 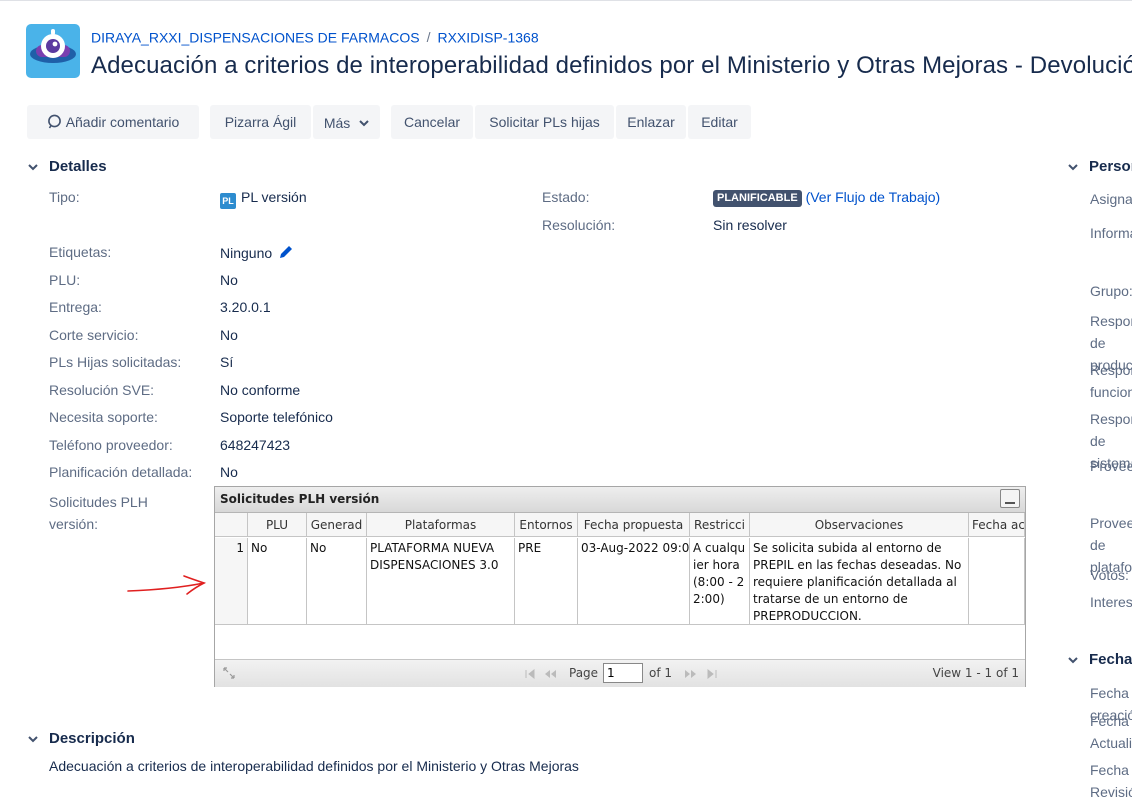 I want to click on people-section-header: Personas, so click(x=1100, y=166).